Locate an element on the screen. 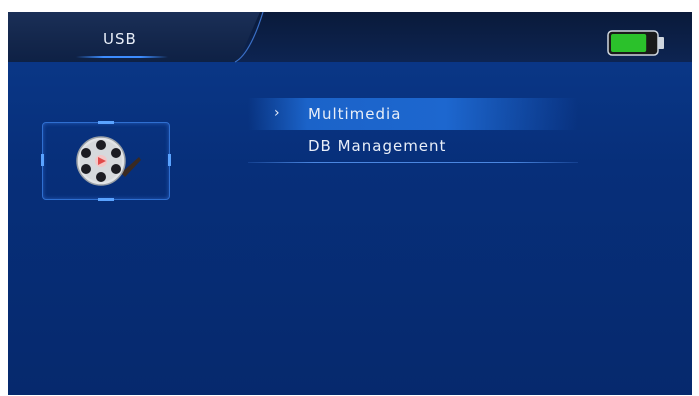  panel-tick-right is located at coordinates (169, 160).